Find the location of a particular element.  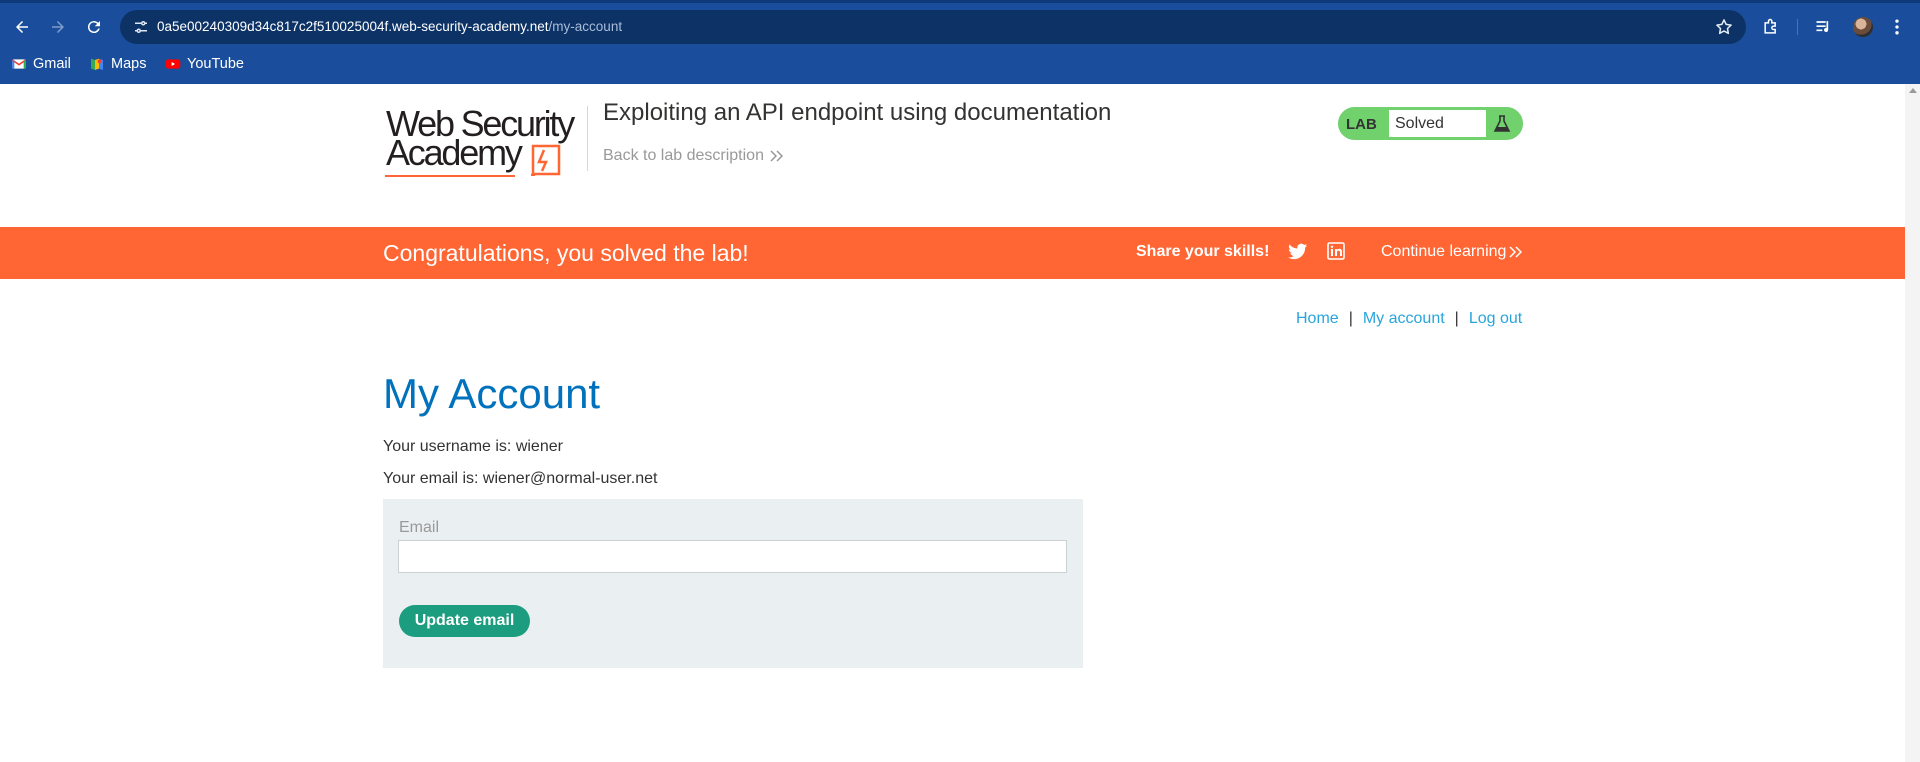

email-info: Your email is: wiener@normal-user.net is located at coordinates (520, 478).